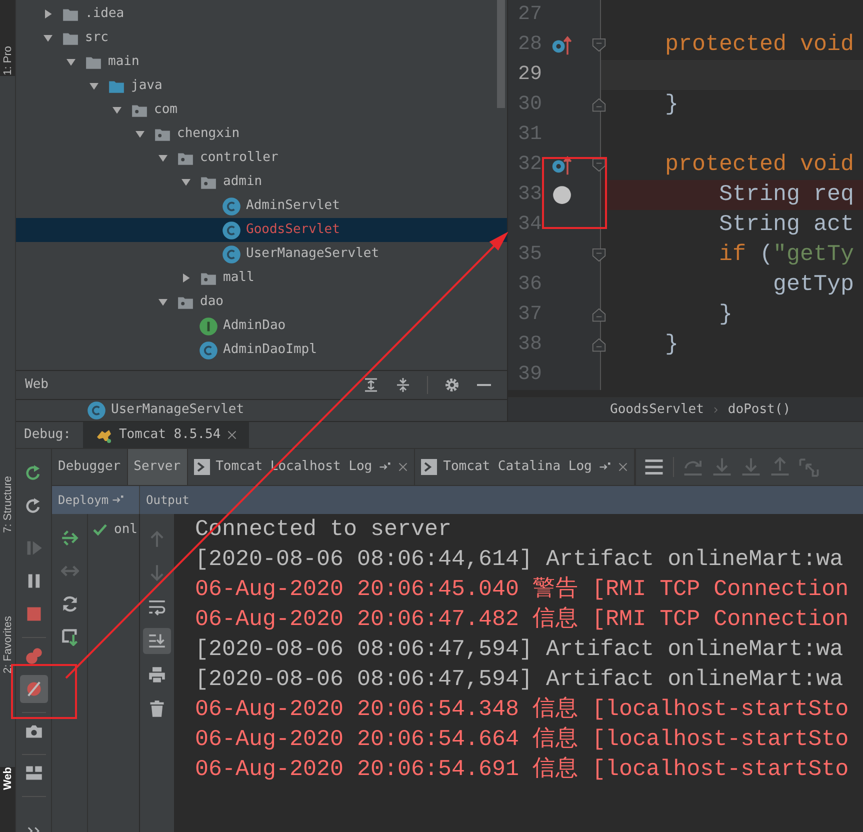 The image size is (863, 832). I want to click on tree-item-label: AdminDao, so click(254, 326).